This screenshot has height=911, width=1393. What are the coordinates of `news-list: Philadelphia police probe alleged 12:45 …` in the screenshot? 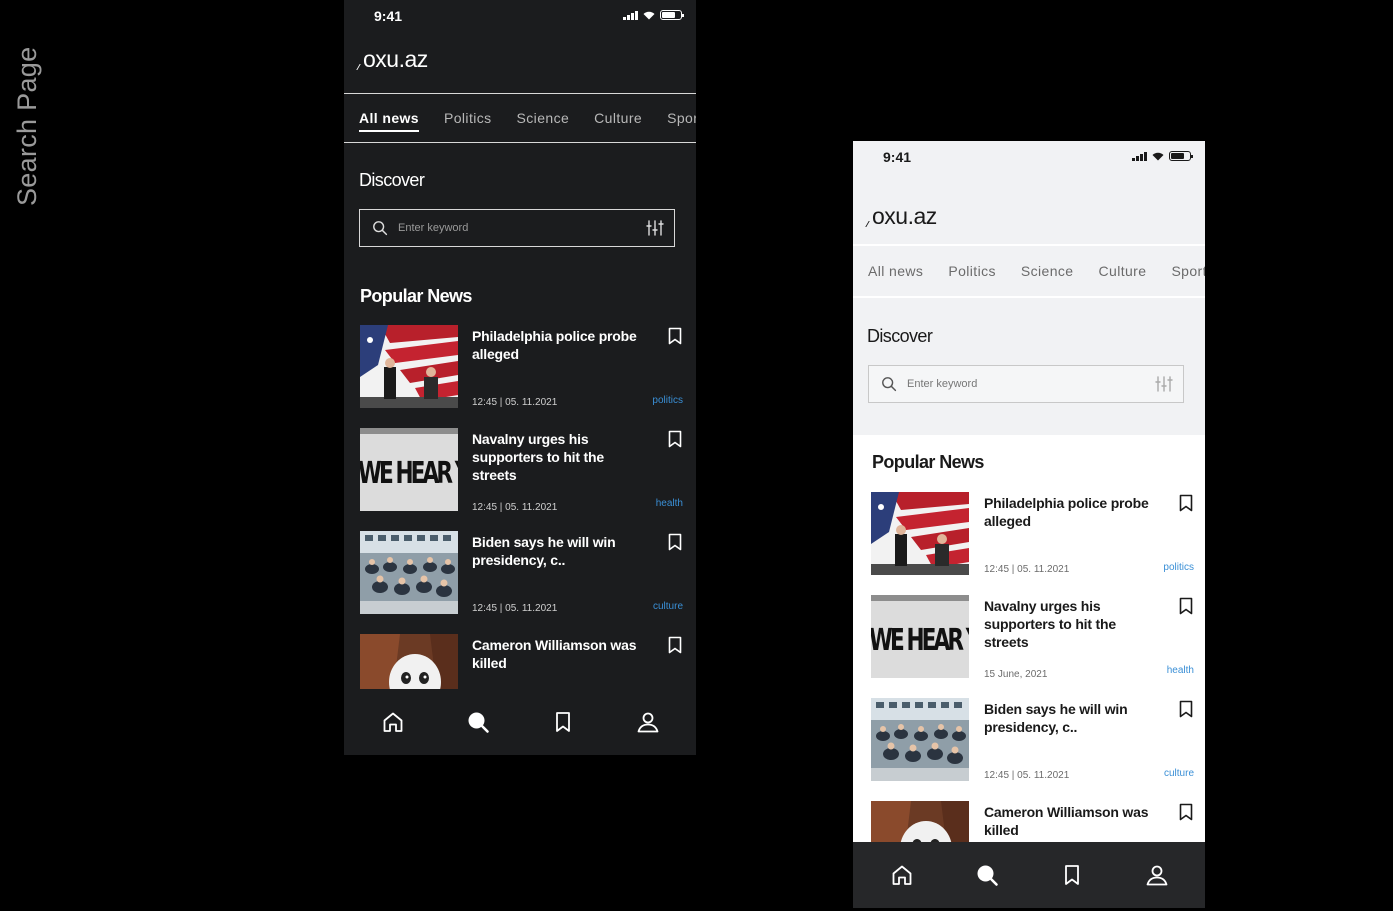 It's located at (522, 531).